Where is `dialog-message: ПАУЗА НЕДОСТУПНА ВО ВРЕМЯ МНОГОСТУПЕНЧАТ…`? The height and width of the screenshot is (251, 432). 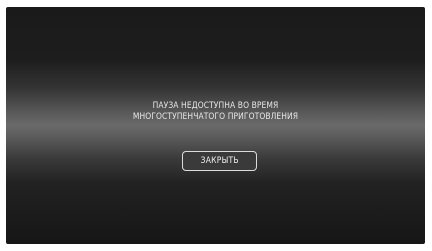
dialog-message: ПАУЗА НЕДОСТУПНА ВО ВРЕМЯ МНОГОСТУПЕНЧАТ… is located at coordinates (215, 112).